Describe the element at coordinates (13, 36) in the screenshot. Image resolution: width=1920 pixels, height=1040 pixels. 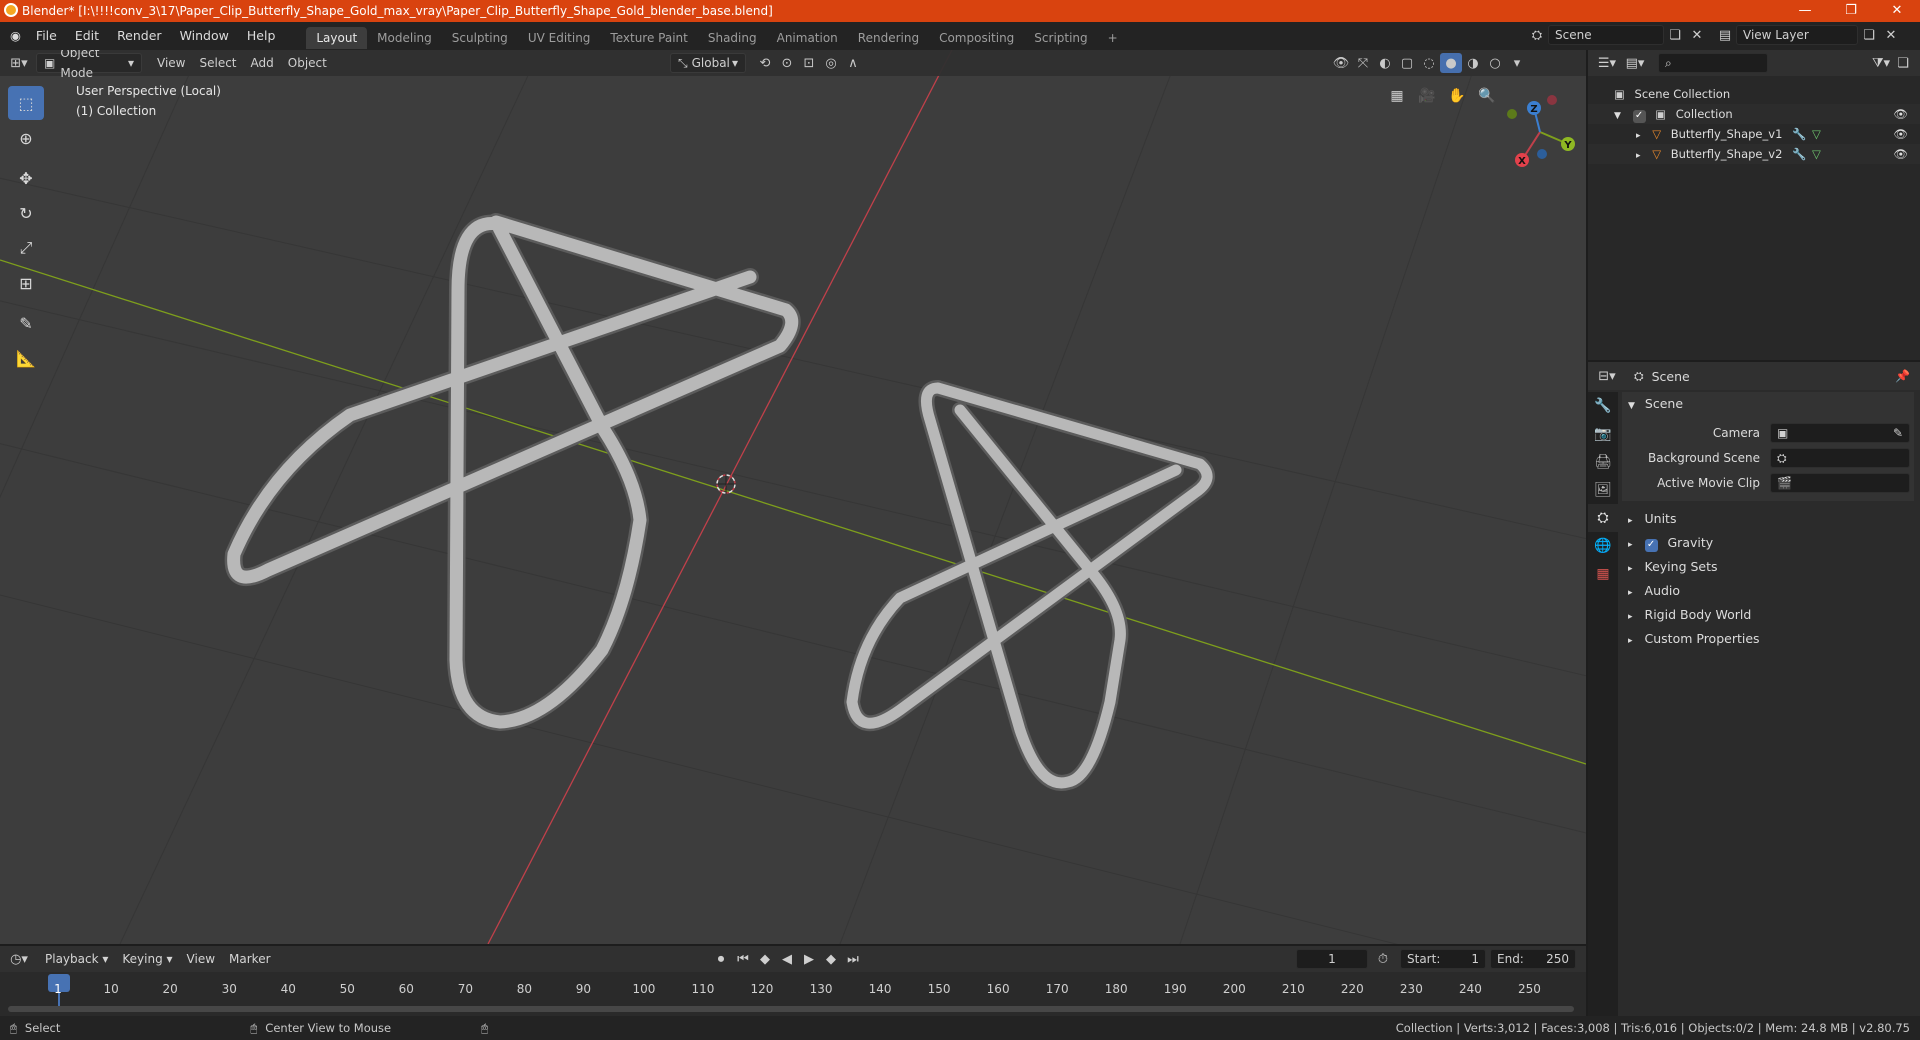
I see `blender-menu-icon: ◉` at that location.